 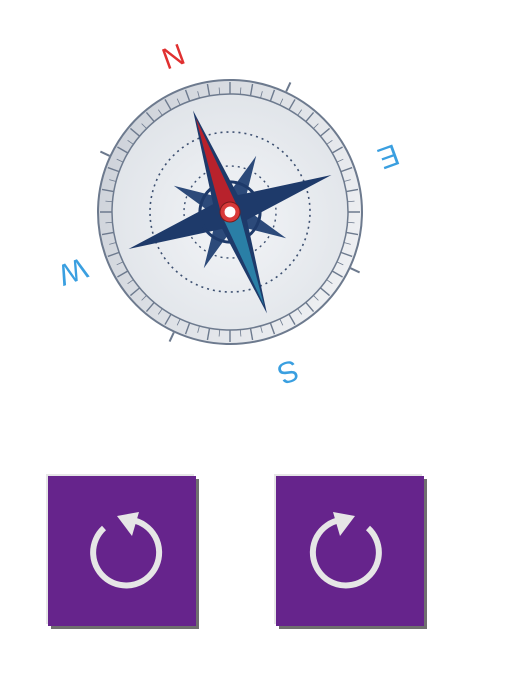 I want to click on direction-north-label: N, so click(x=173, y=57).